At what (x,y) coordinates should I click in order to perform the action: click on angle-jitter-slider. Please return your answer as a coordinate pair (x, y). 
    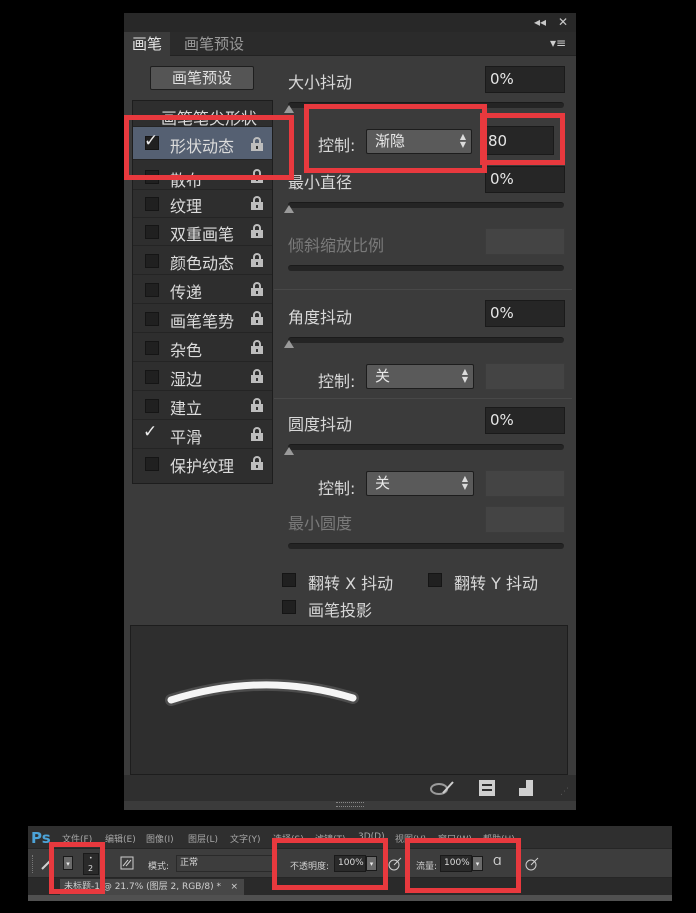
    Looking at the image, I should click on (426, 340).